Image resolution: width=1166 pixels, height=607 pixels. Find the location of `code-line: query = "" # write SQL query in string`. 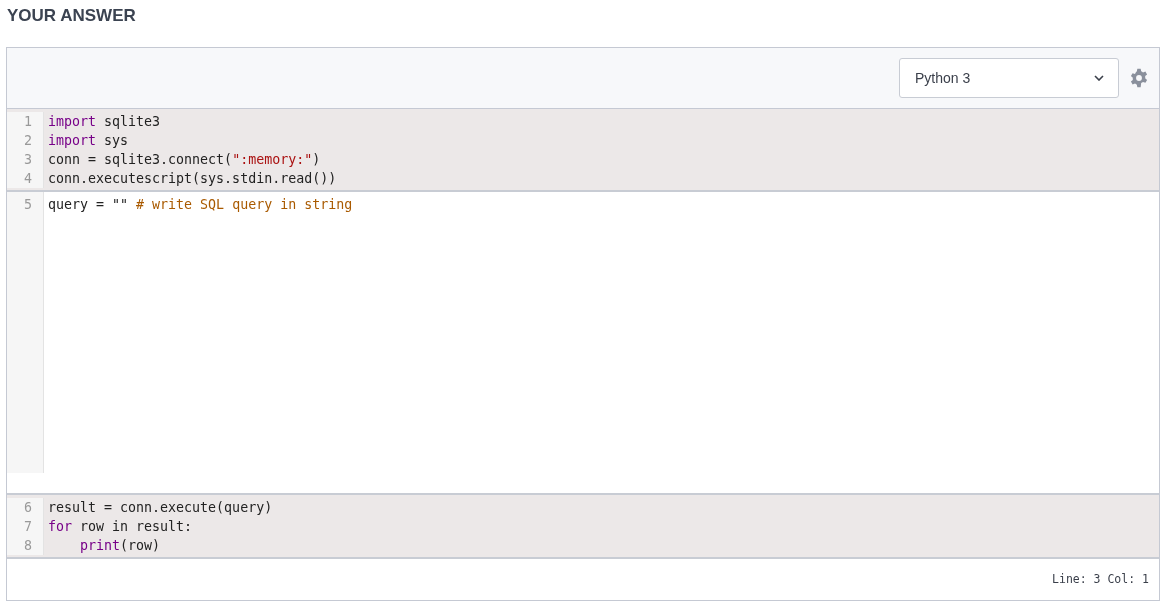

code-line: query = "" # write SQL query in string is located at coordinates (200, 205).